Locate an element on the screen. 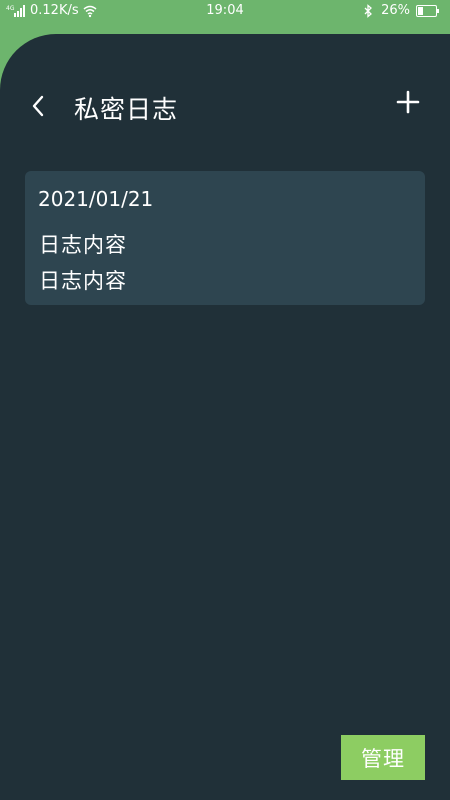 The image size is (450, 800). header: 私密日志 is located at coordinates (225, 106).